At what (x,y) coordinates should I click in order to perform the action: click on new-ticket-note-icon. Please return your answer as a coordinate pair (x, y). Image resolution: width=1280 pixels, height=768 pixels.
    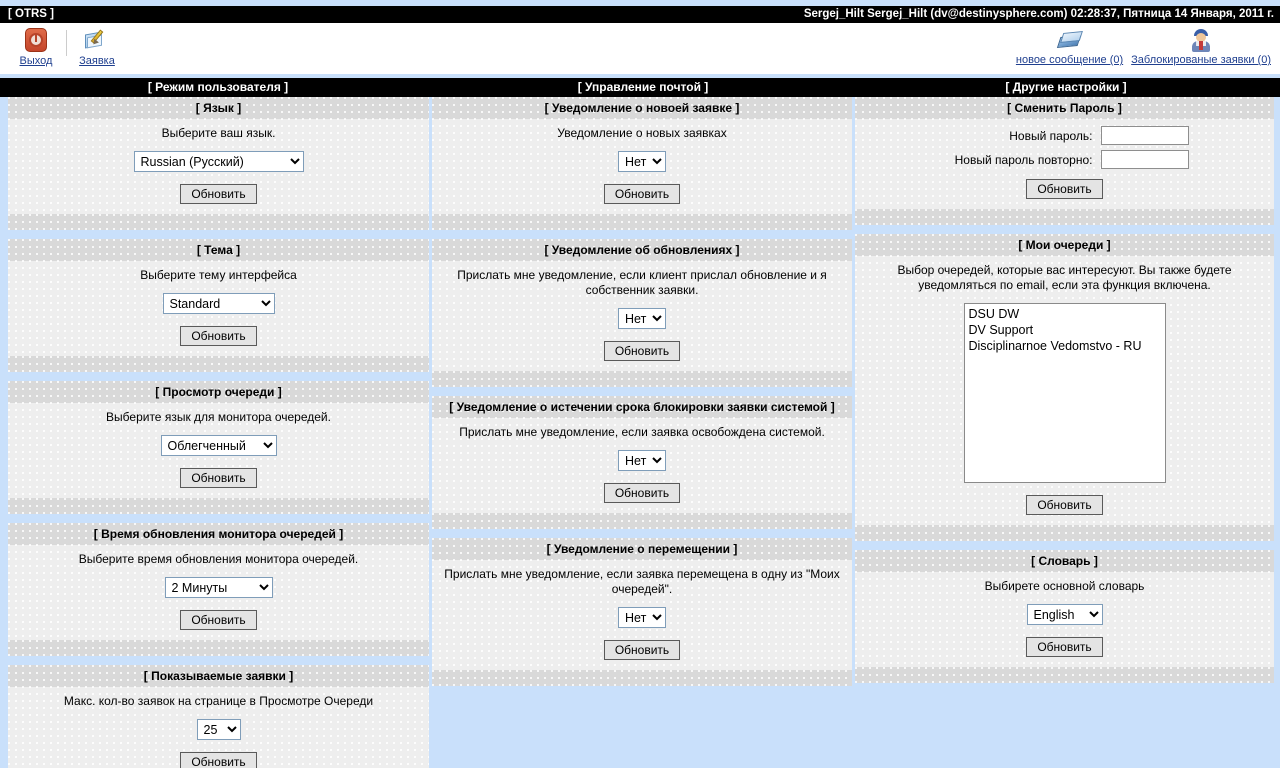
    Looking at the image, I should click on (97, 40).